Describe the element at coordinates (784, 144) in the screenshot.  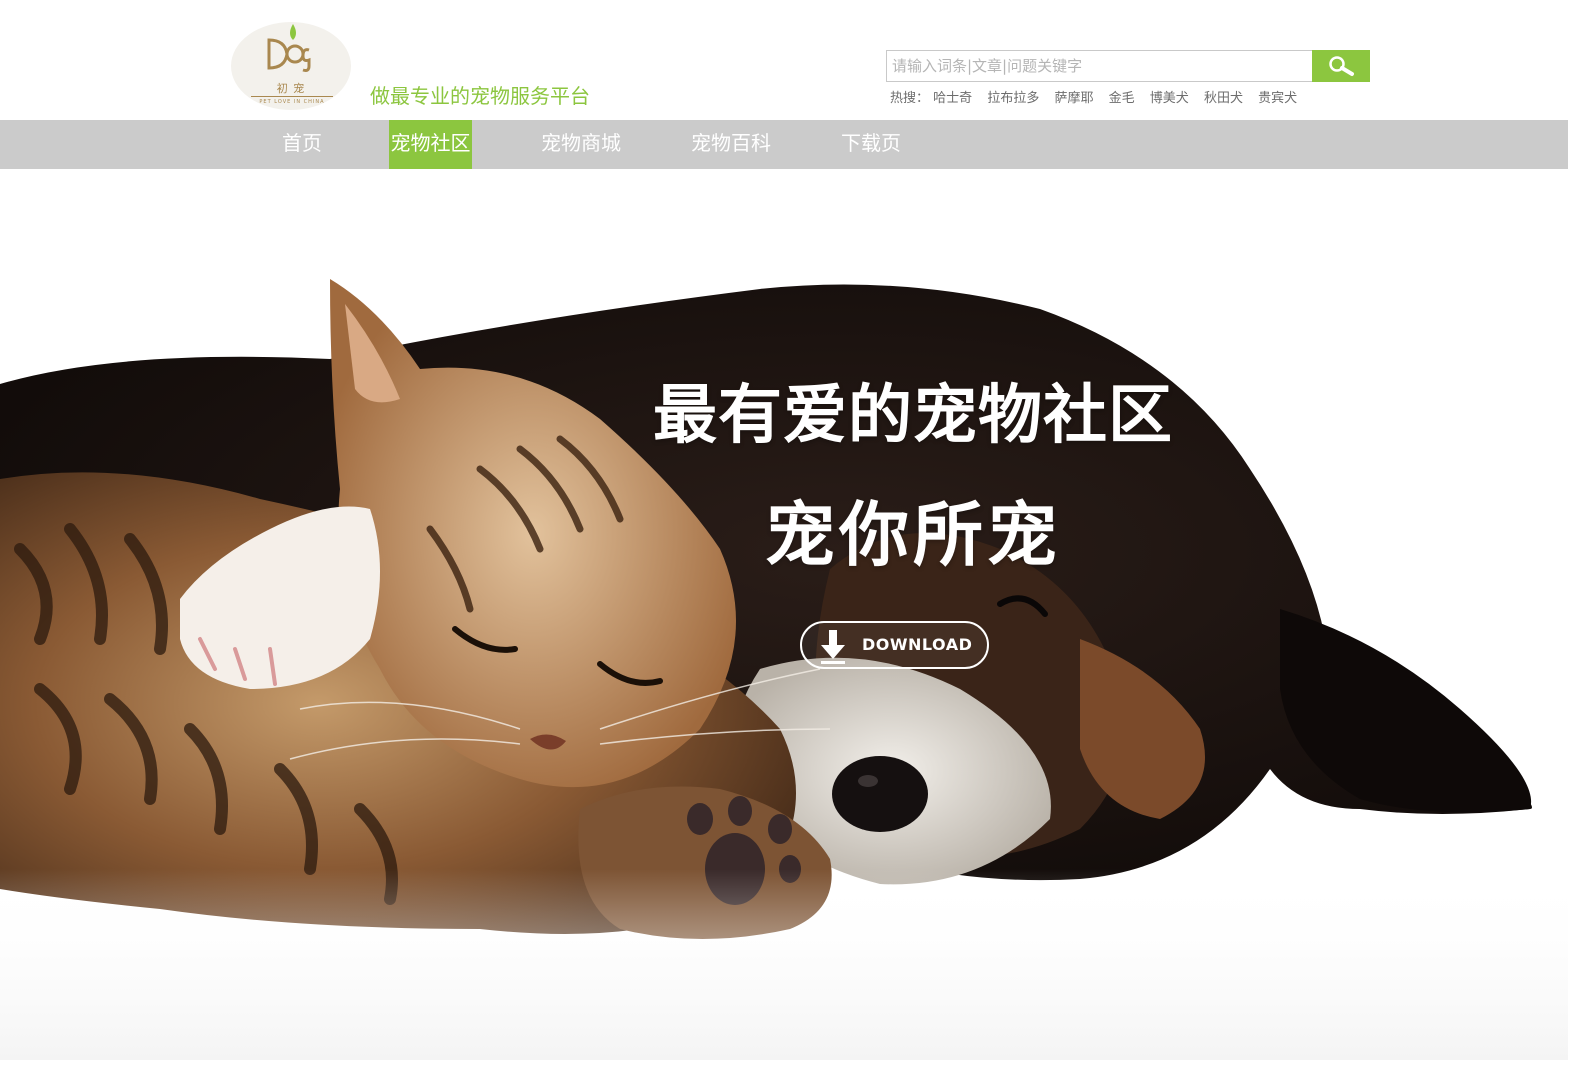
I see `main-nav: 首页 宠物社区 宠物商城 宠物百科 下载页` at that location.